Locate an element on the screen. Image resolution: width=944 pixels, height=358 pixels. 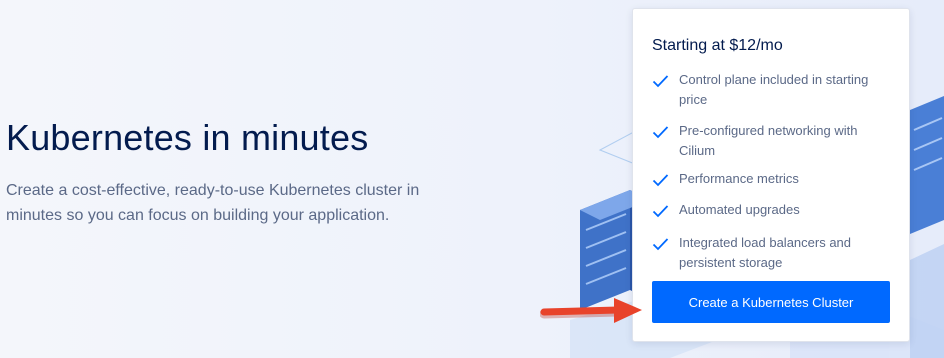
feature-item: Automated upgrades is located at coordinates (772, 210).